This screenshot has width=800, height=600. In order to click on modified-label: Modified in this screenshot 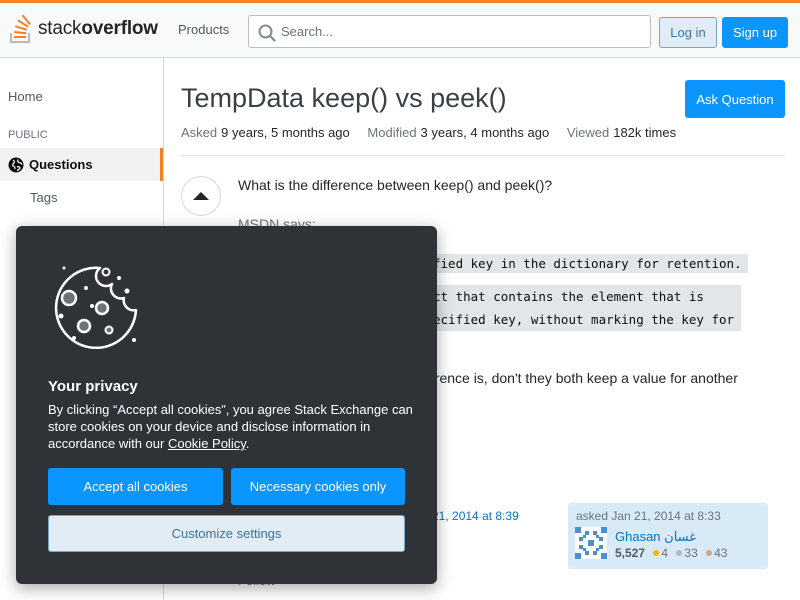, I will do `click(392, 132)`.